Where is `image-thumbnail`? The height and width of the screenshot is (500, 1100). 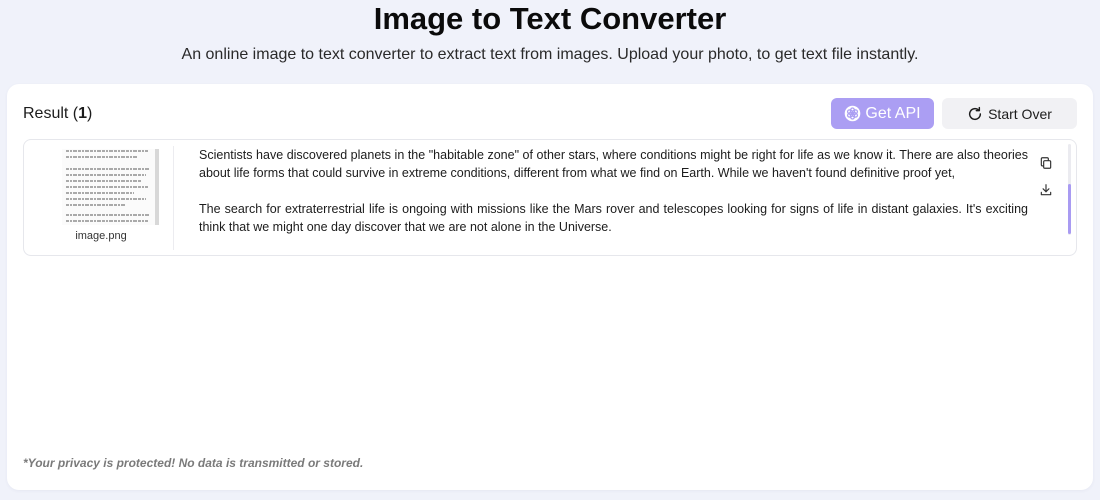 image-thumbnail is located at coordinates (101, 187).